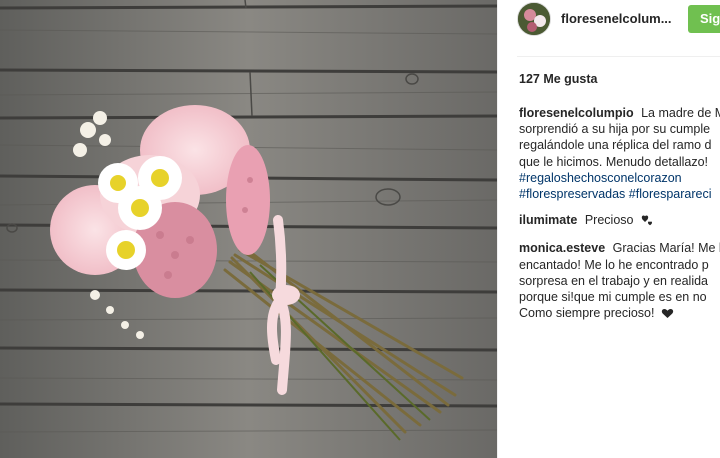  I want to click on header-divider, so click(618, 56).